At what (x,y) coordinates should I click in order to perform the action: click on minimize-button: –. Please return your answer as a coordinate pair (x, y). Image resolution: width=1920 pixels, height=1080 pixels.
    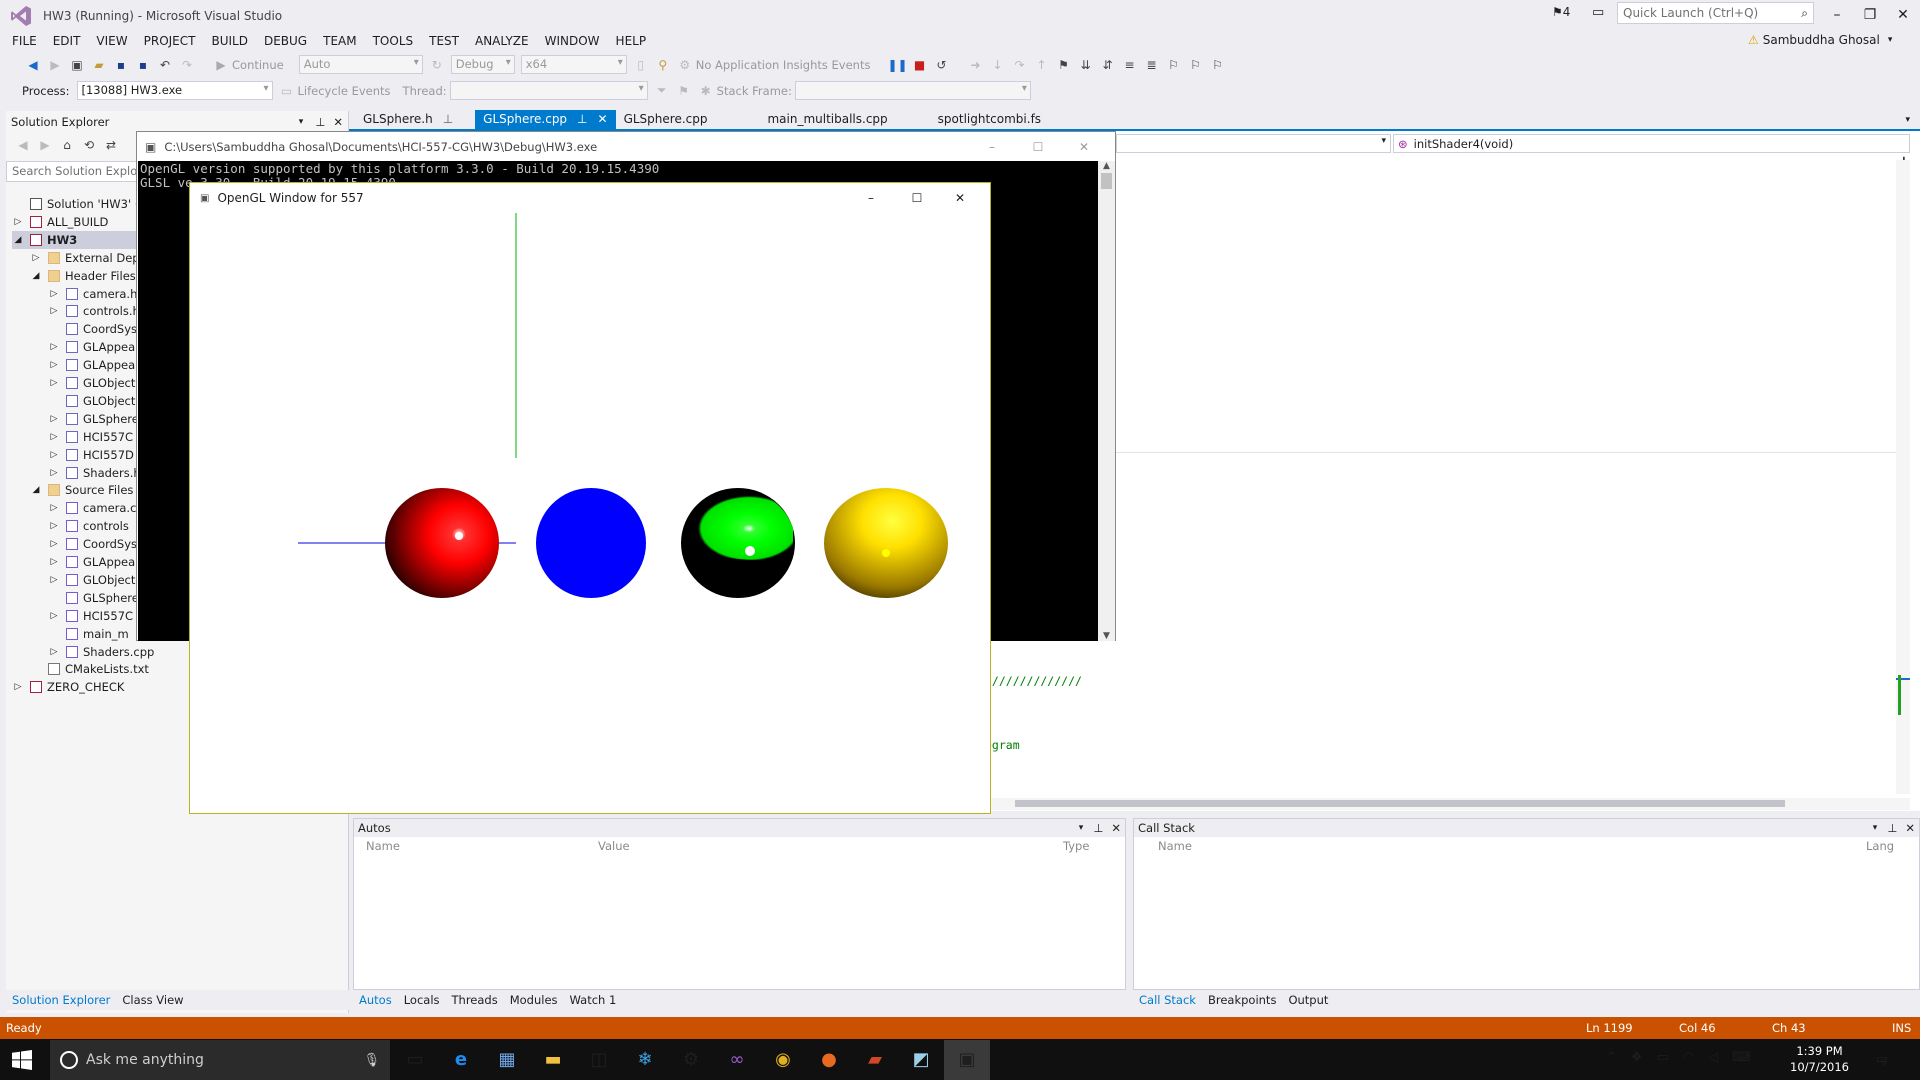
    Looking at the image, I should click on (871, 198).